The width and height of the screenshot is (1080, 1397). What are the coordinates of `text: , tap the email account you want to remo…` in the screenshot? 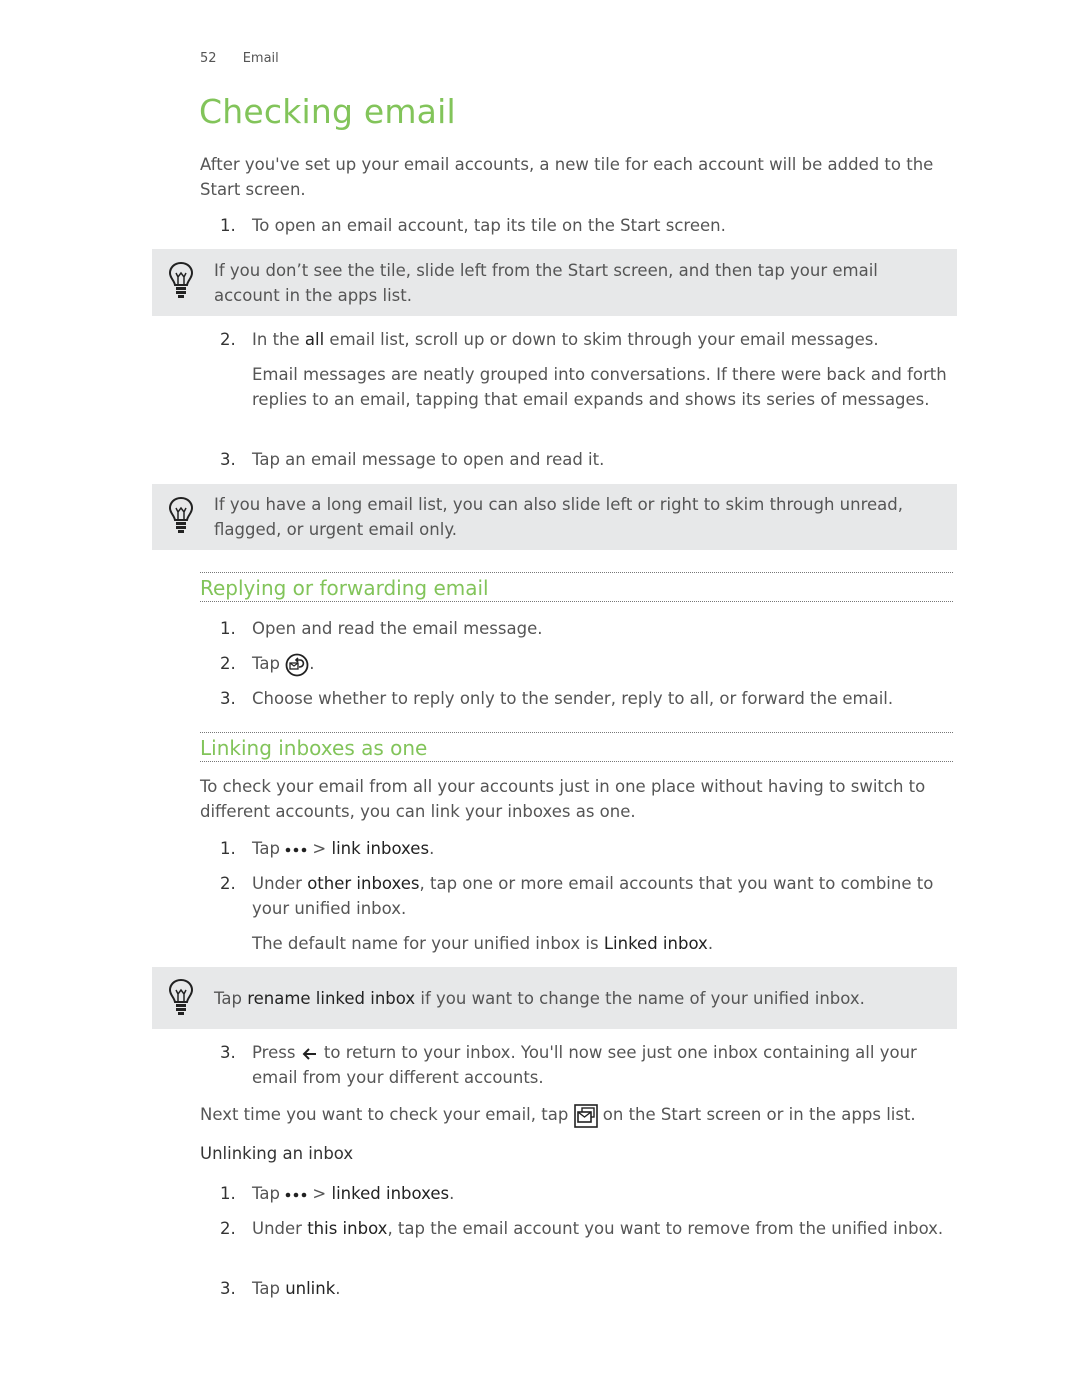 It's located at (665, 1228).